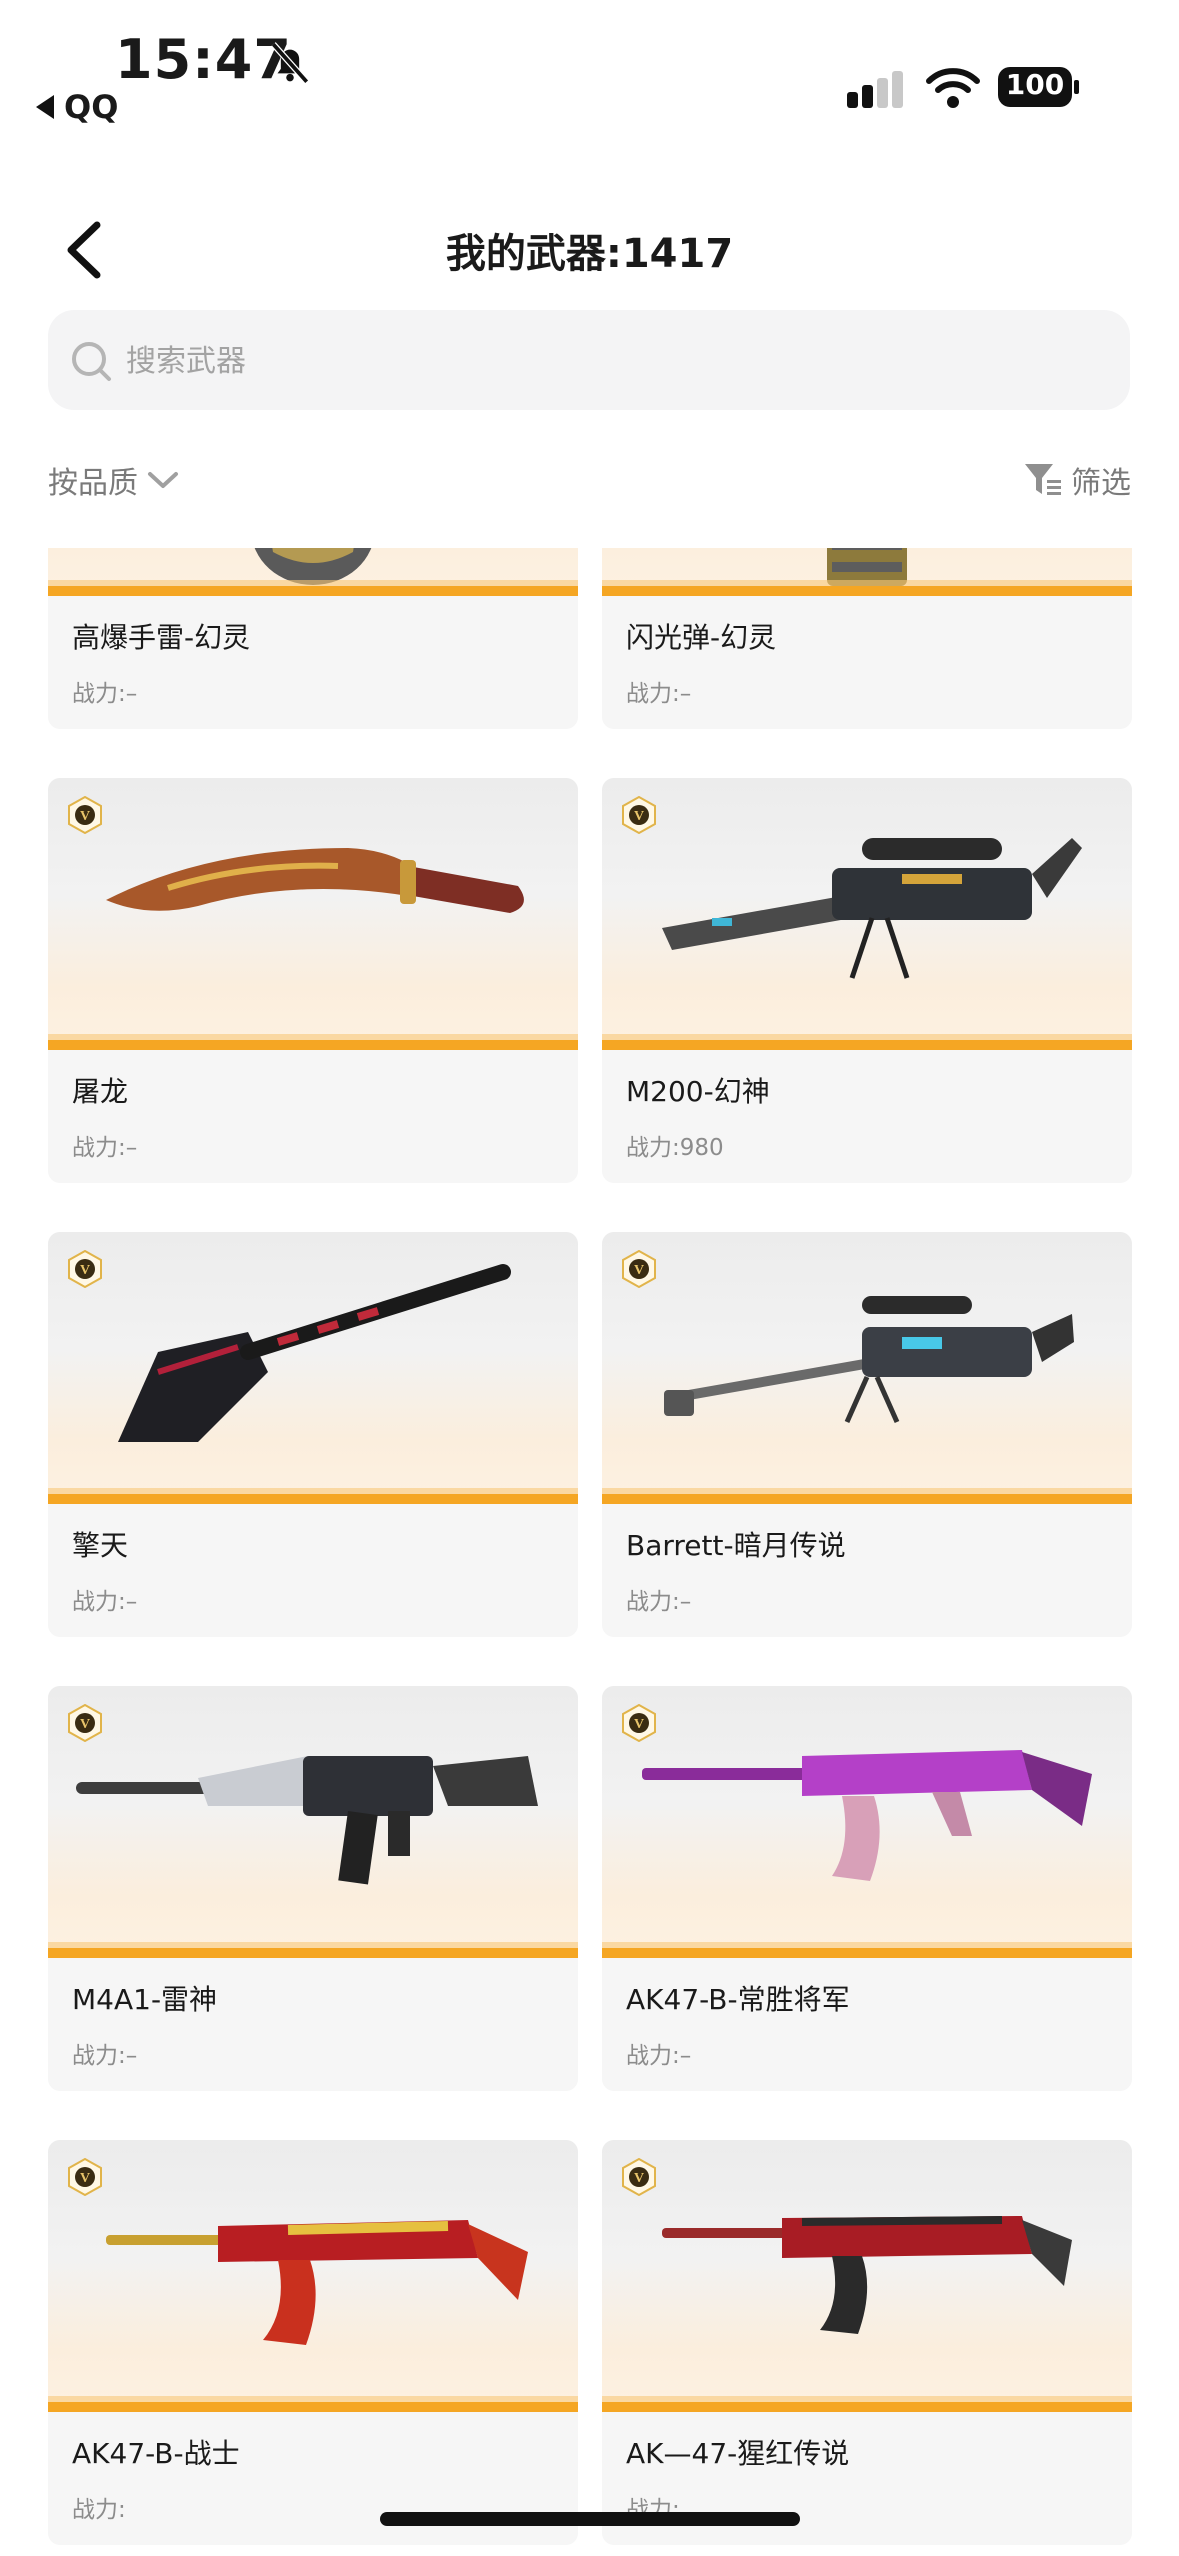 The width and height of the screenshot is (1179, 2556). I want to click on page-title: 我的武器:1417, so click(589, 254).